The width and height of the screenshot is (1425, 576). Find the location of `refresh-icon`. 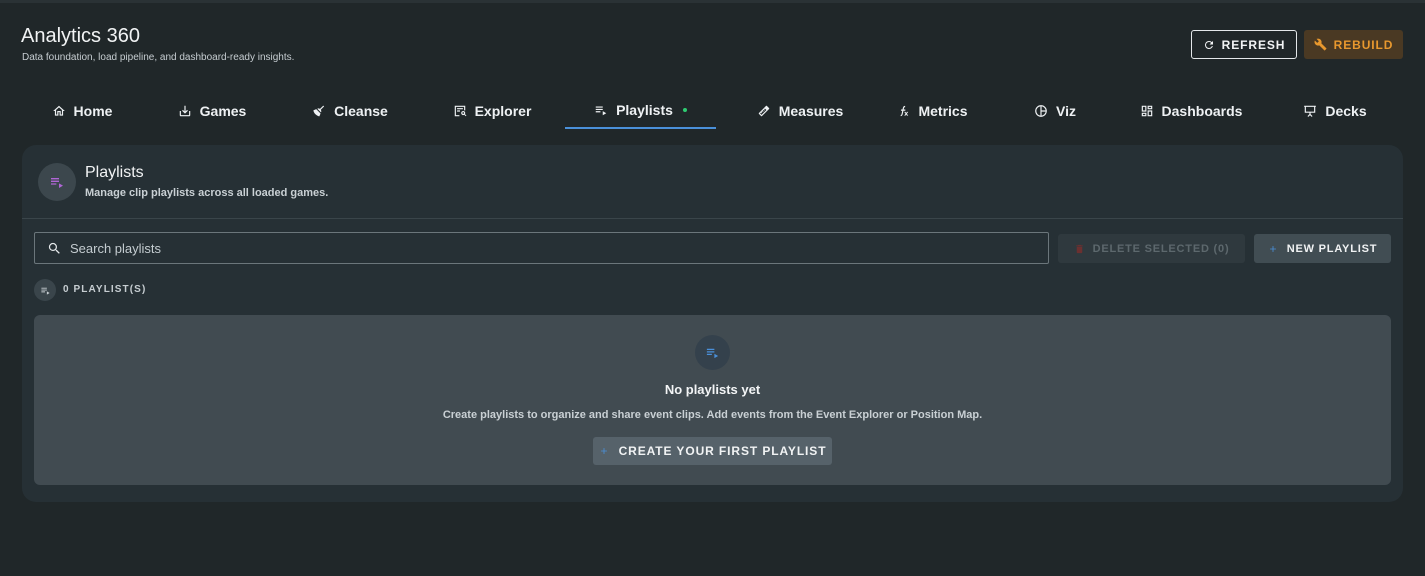

refresh-icon is located at coordinates (1208, 44).